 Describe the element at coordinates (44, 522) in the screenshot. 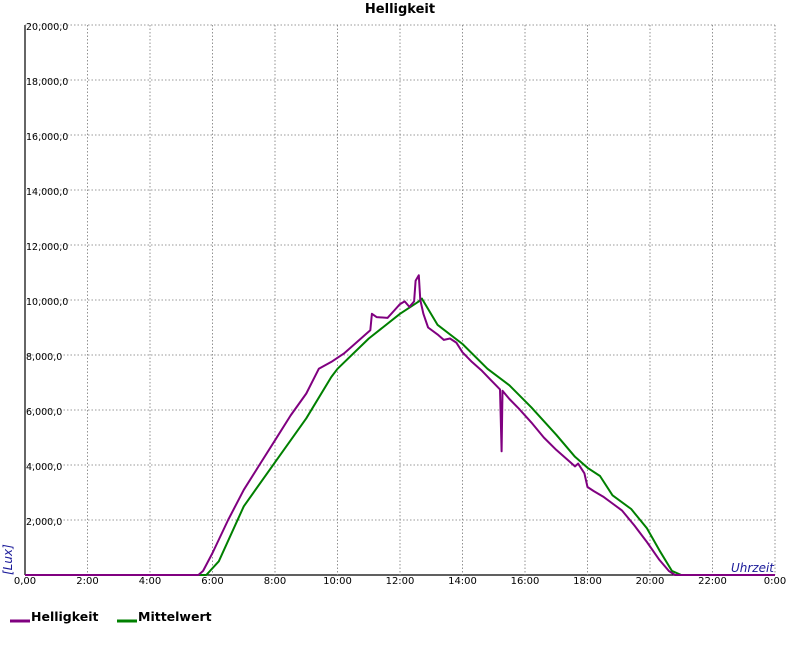

I see `y-tick-label: 2,000,0` at that location.